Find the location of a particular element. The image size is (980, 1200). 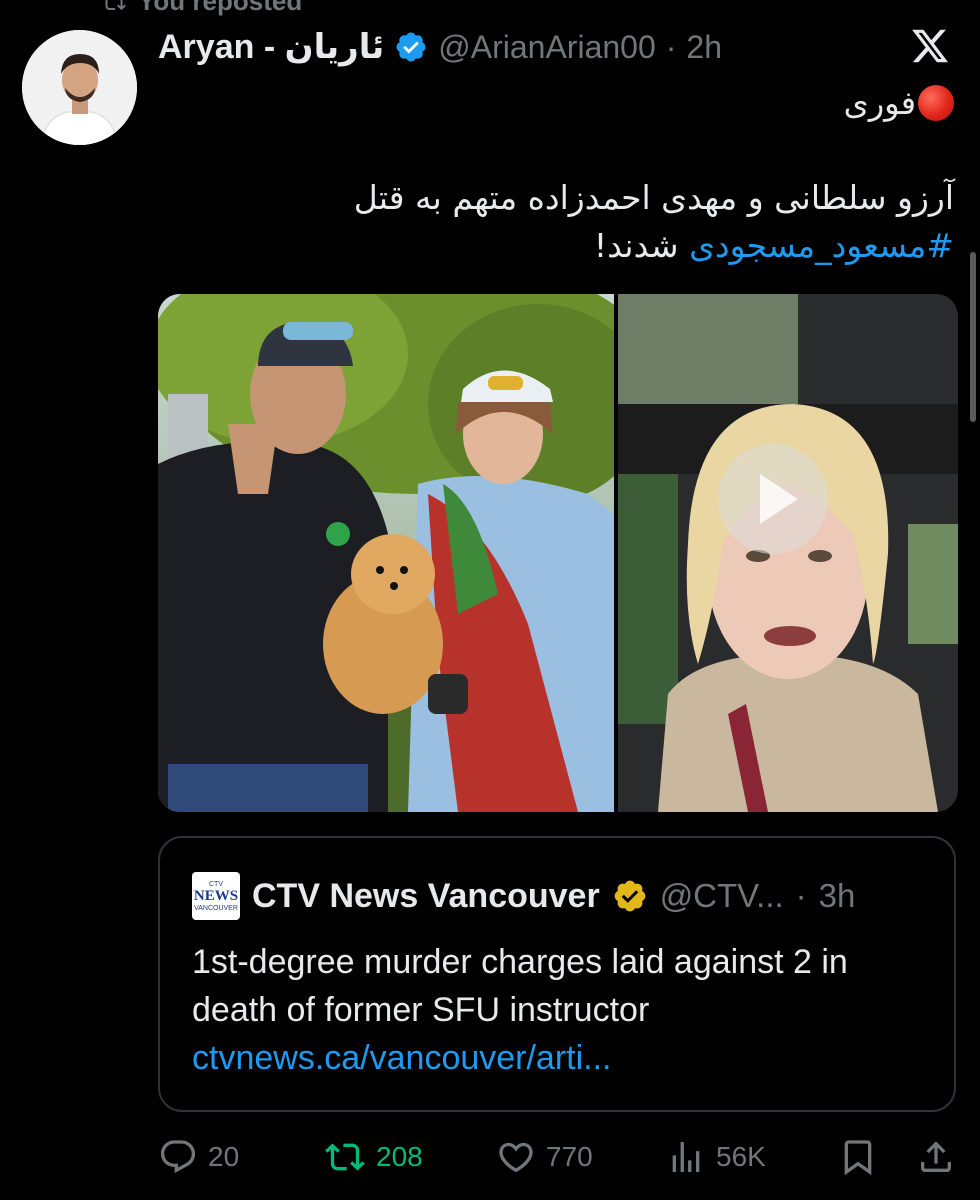

handle: @ArianArian00 is located at coordinates (546, 47).